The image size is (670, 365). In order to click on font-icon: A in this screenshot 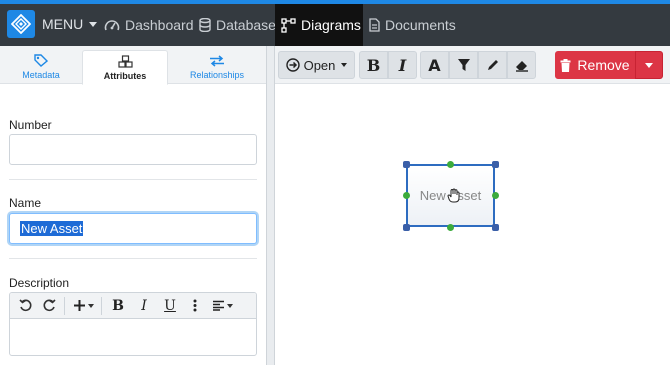, I will do `click(434, 65)`.